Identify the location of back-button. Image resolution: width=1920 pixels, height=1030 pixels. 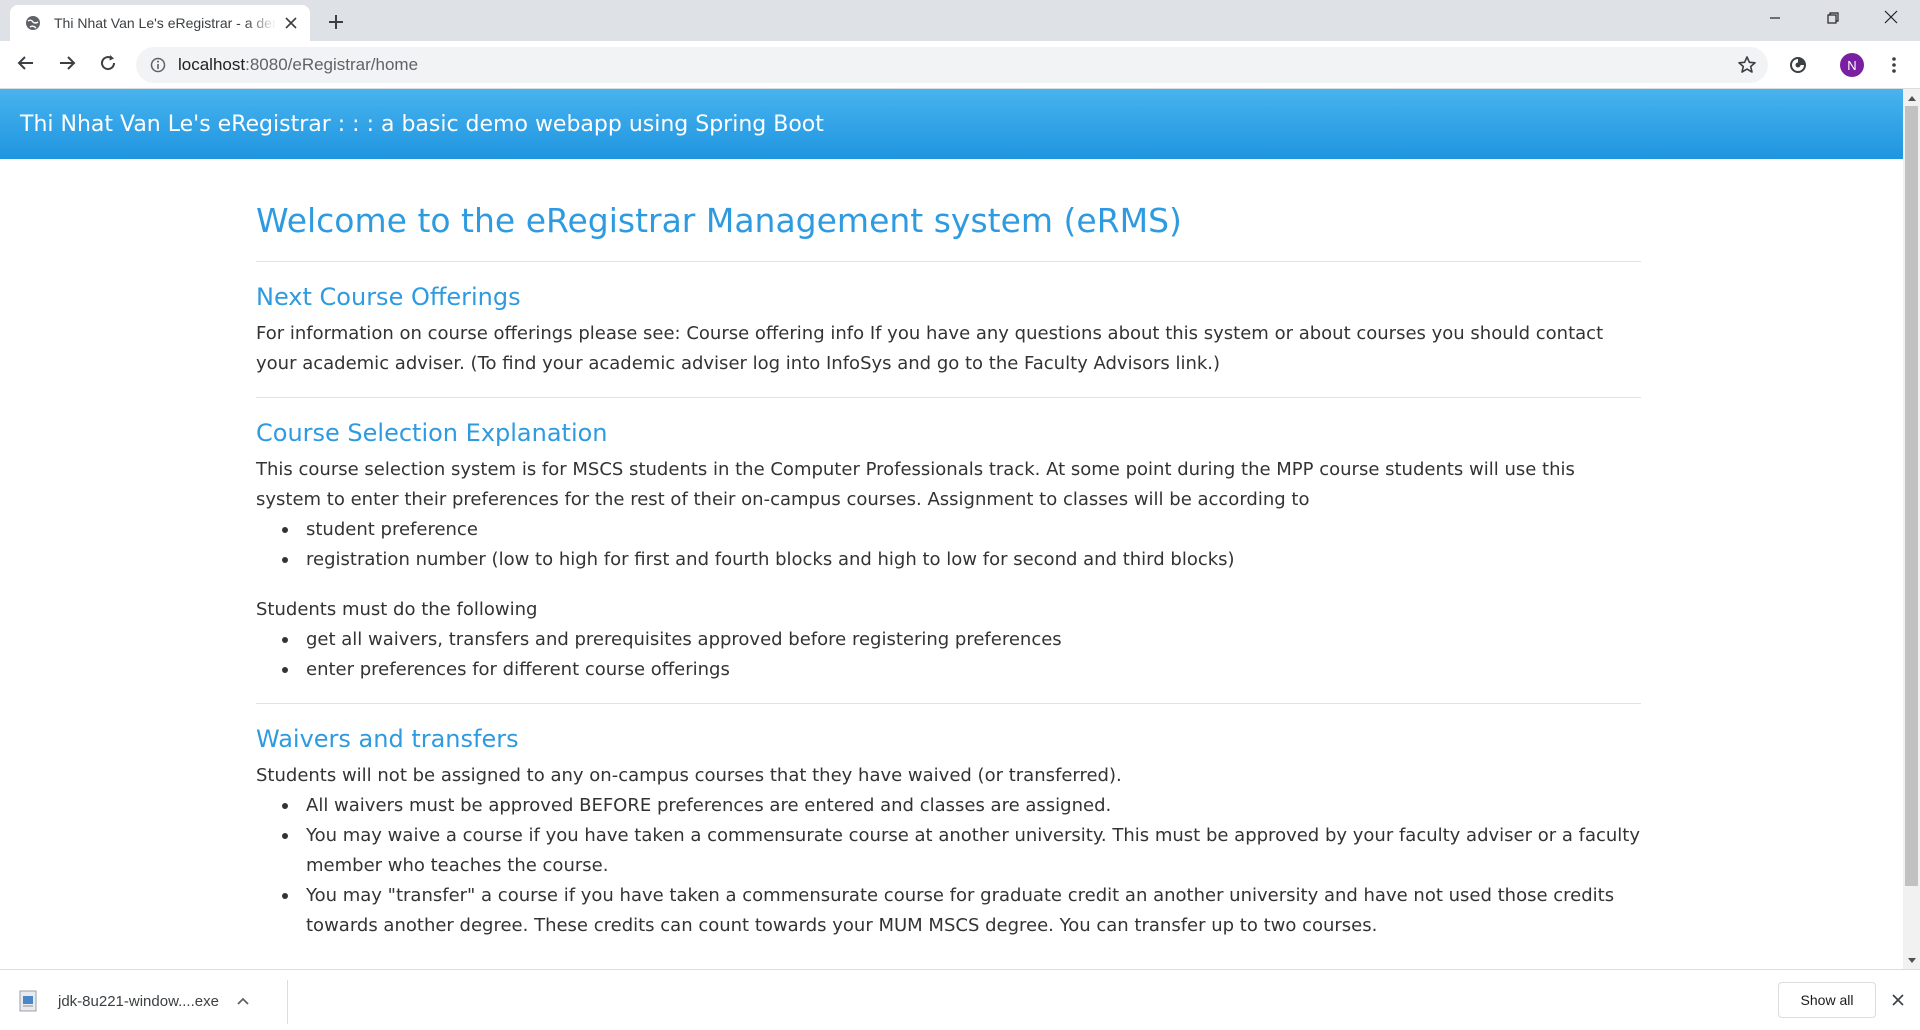
(26, 65).